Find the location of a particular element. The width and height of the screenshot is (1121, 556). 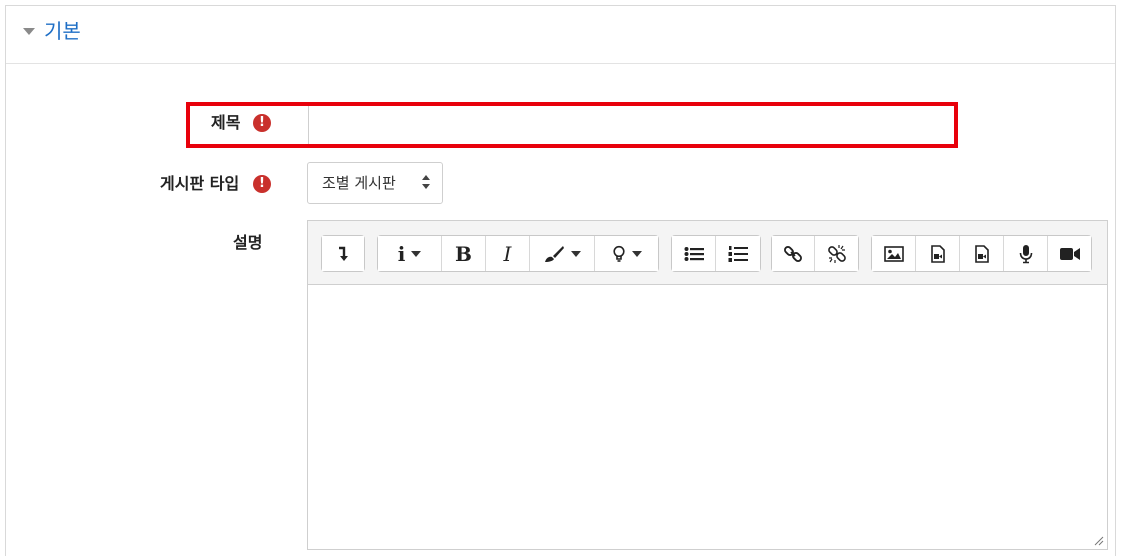

numbered-list-icon is located at coordinates (738, 253).